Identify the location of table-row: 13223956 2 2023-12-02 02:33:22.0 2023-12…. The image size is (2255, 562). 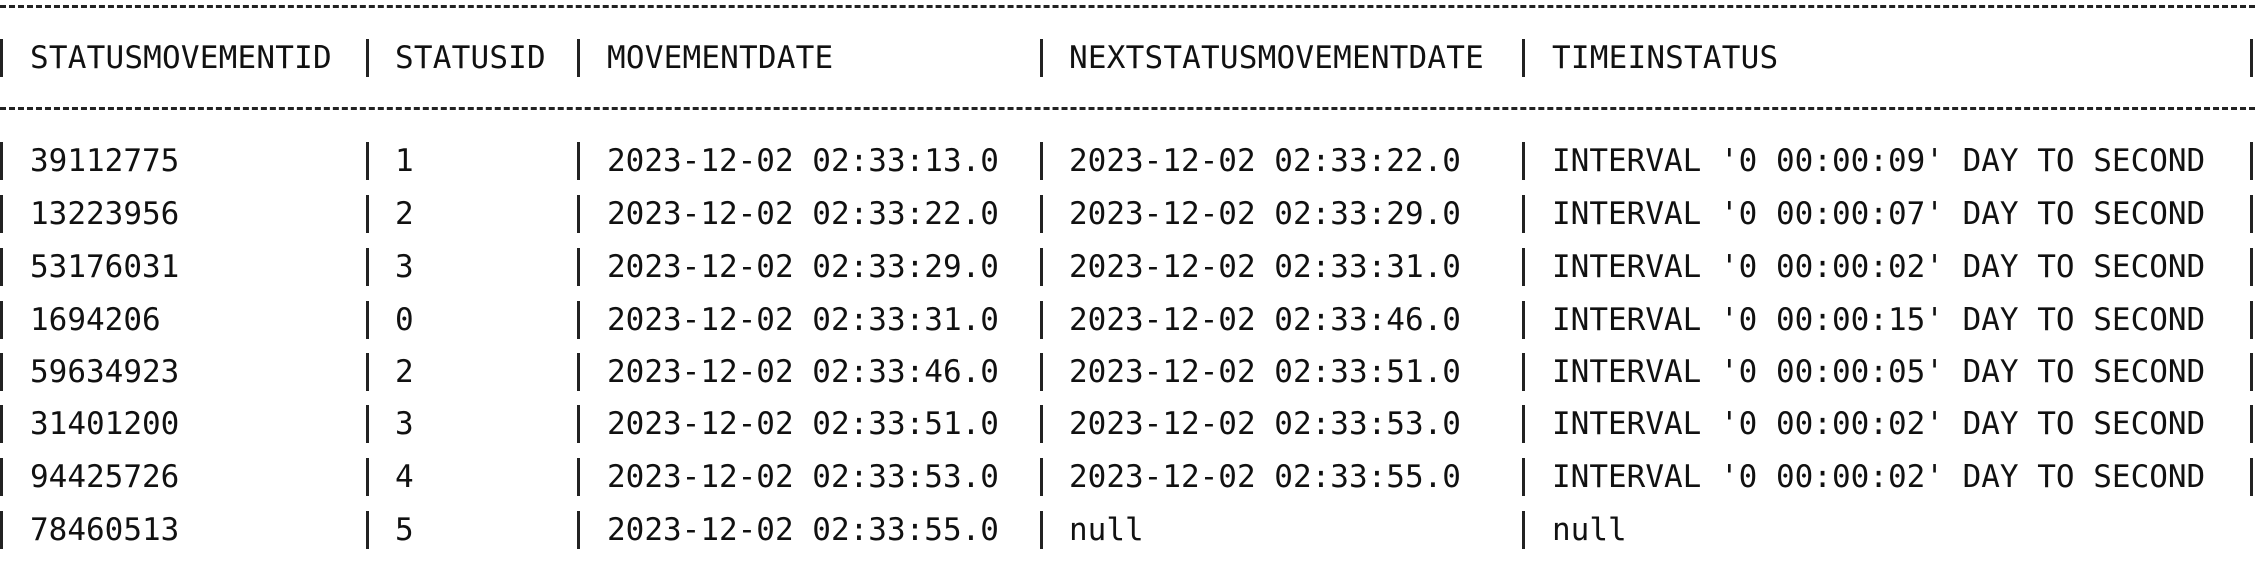
(1127, 214).